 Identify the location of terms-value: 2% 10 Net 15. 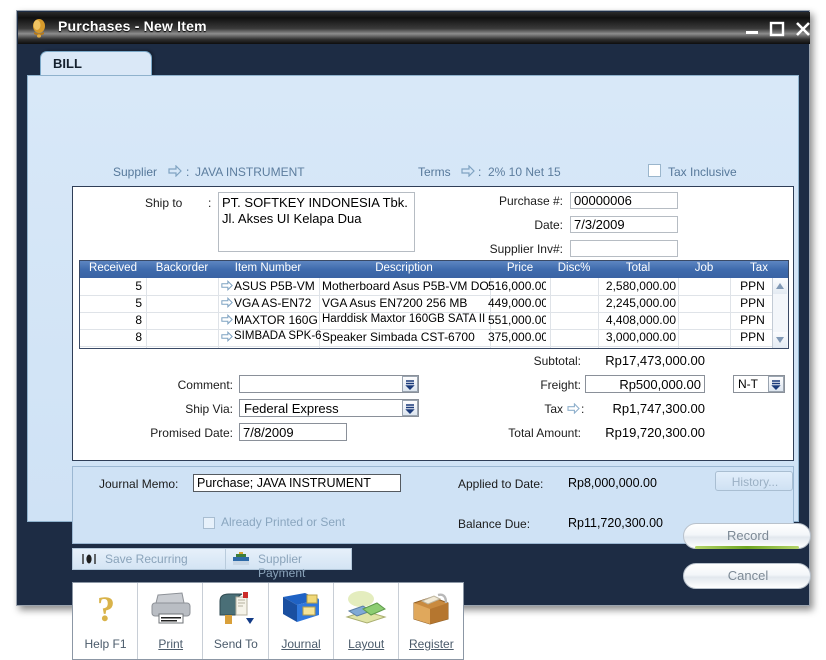
(524, 172).